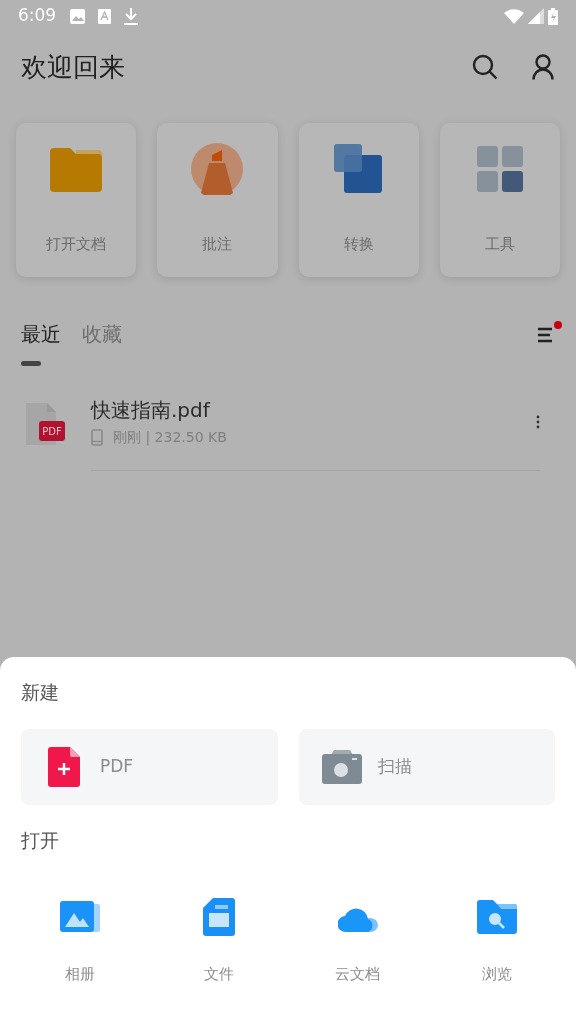 This screenshot has width=576, height=1024. I want to click on download-icon, so click(131, 16).